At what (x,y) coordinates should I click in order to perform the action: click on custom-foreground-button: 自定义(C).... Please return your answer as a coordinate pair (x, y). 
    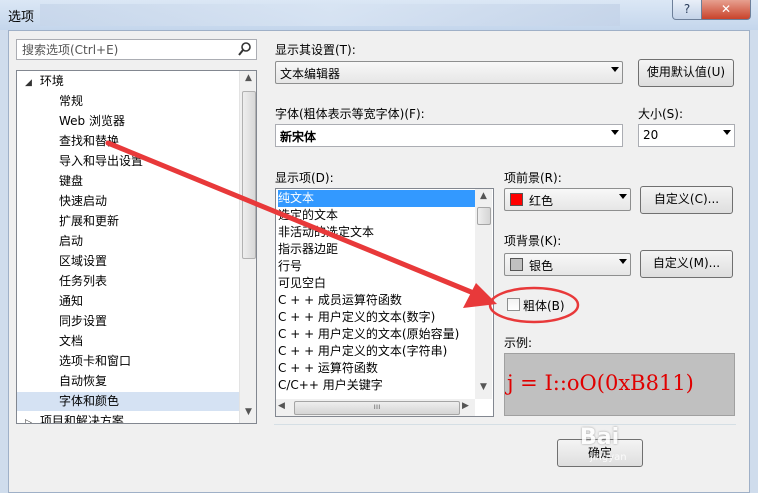
    Looking at the image, I should click on (686, 200).